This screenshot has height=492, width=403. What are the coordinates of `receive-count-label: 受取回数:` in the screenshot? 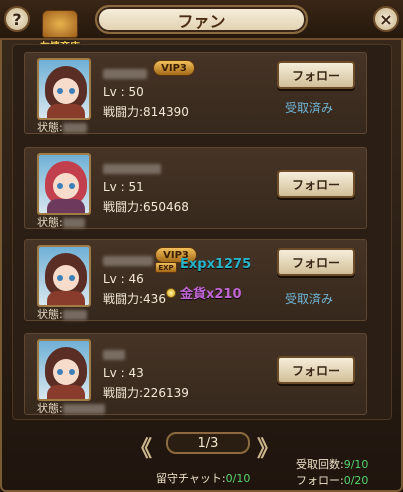 It's located at (320, 464).